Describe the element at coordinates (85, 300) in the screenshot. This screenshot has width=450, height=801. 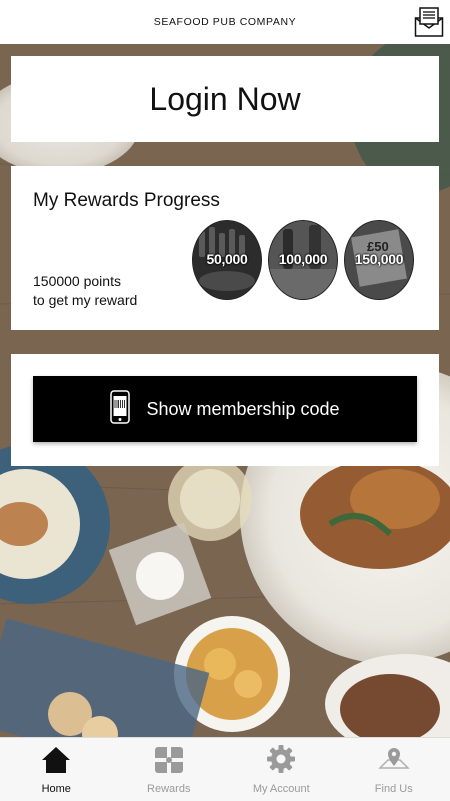
I see `points-line-2: to get my reward` at that location.